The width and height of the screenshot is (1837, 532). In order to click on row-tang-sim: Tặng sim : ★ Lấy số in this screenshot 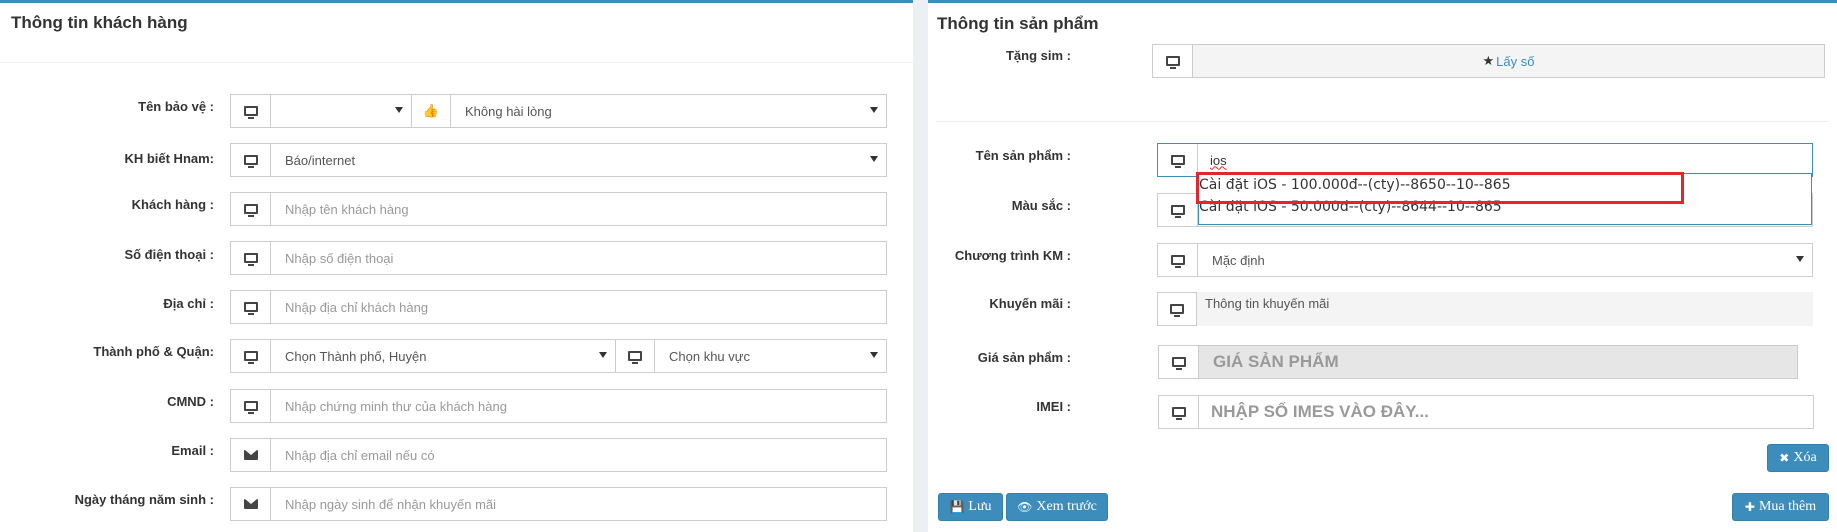, I will do `click(1382, 61)`.